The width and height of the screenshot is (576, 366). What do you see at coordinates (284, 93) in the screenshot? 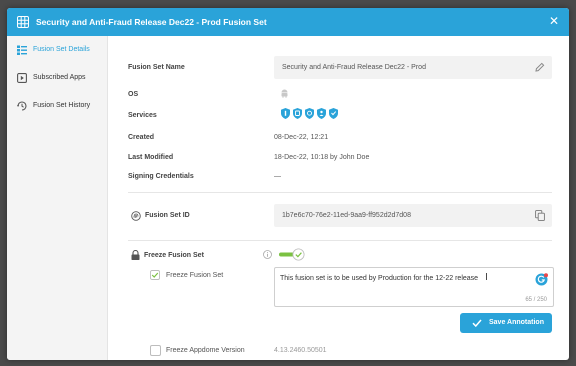
I see `android-icon` at bounding box center [284, 93].